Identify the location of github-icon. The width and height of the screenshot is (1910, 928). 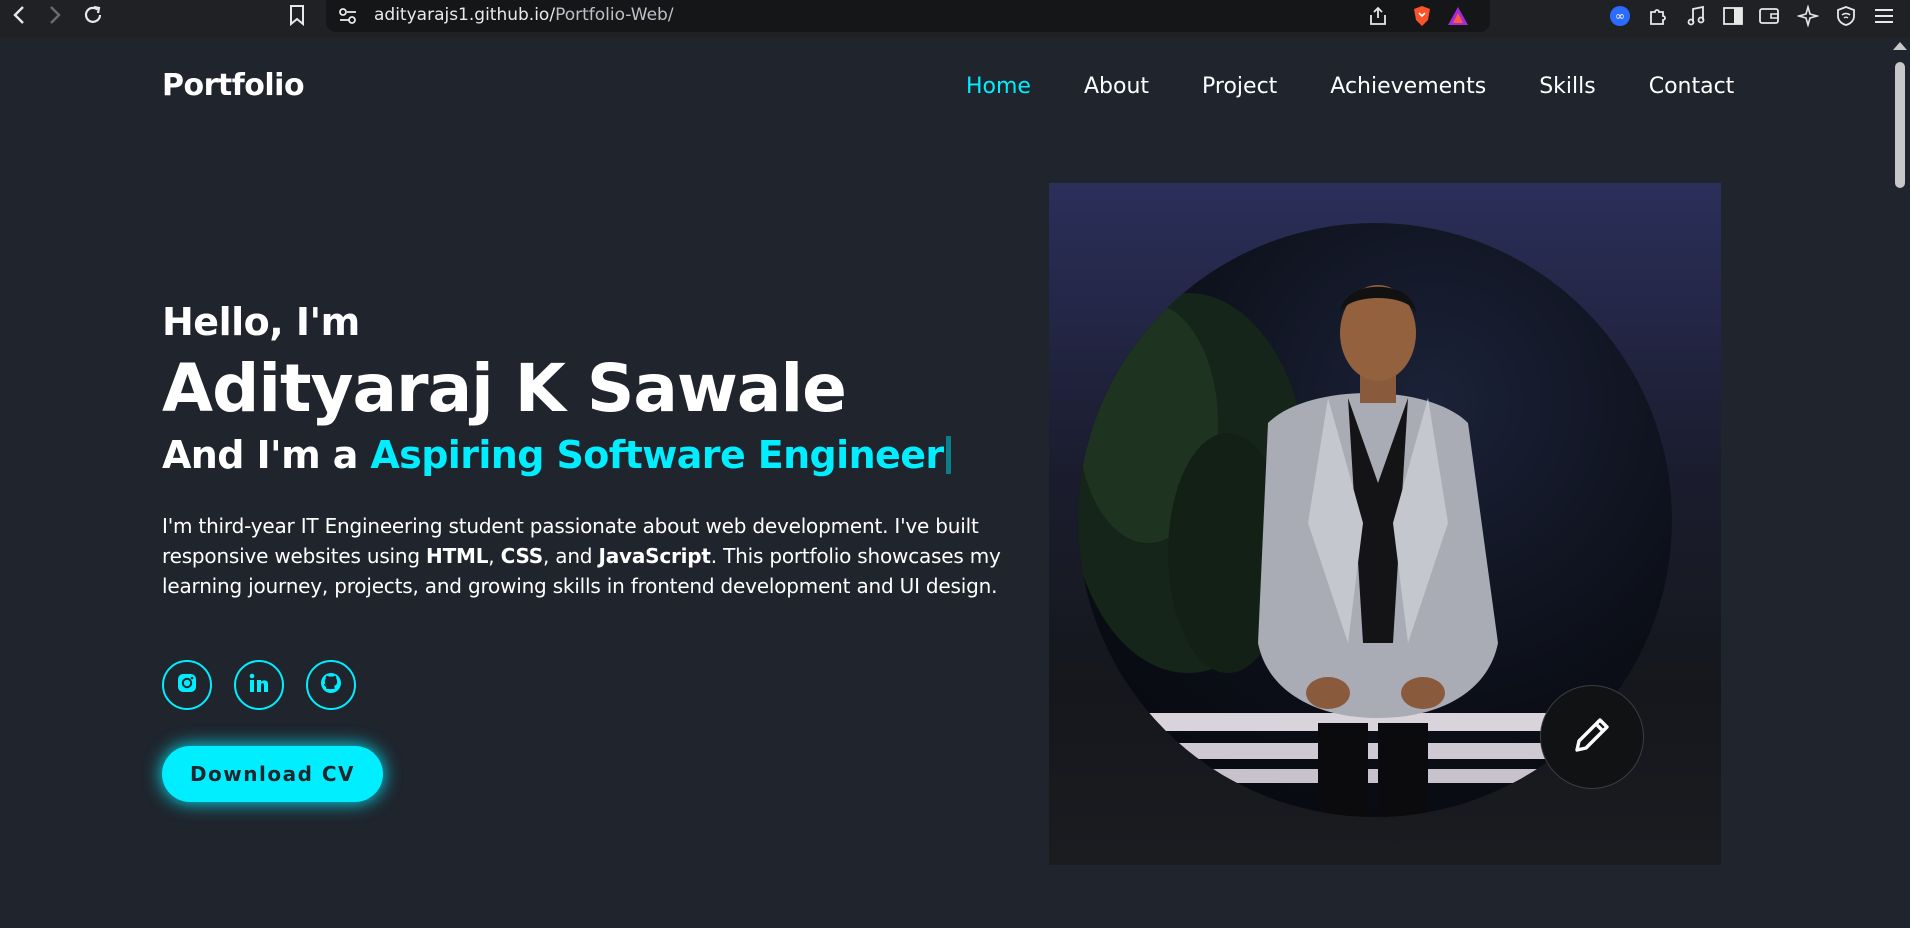
(331, 685).